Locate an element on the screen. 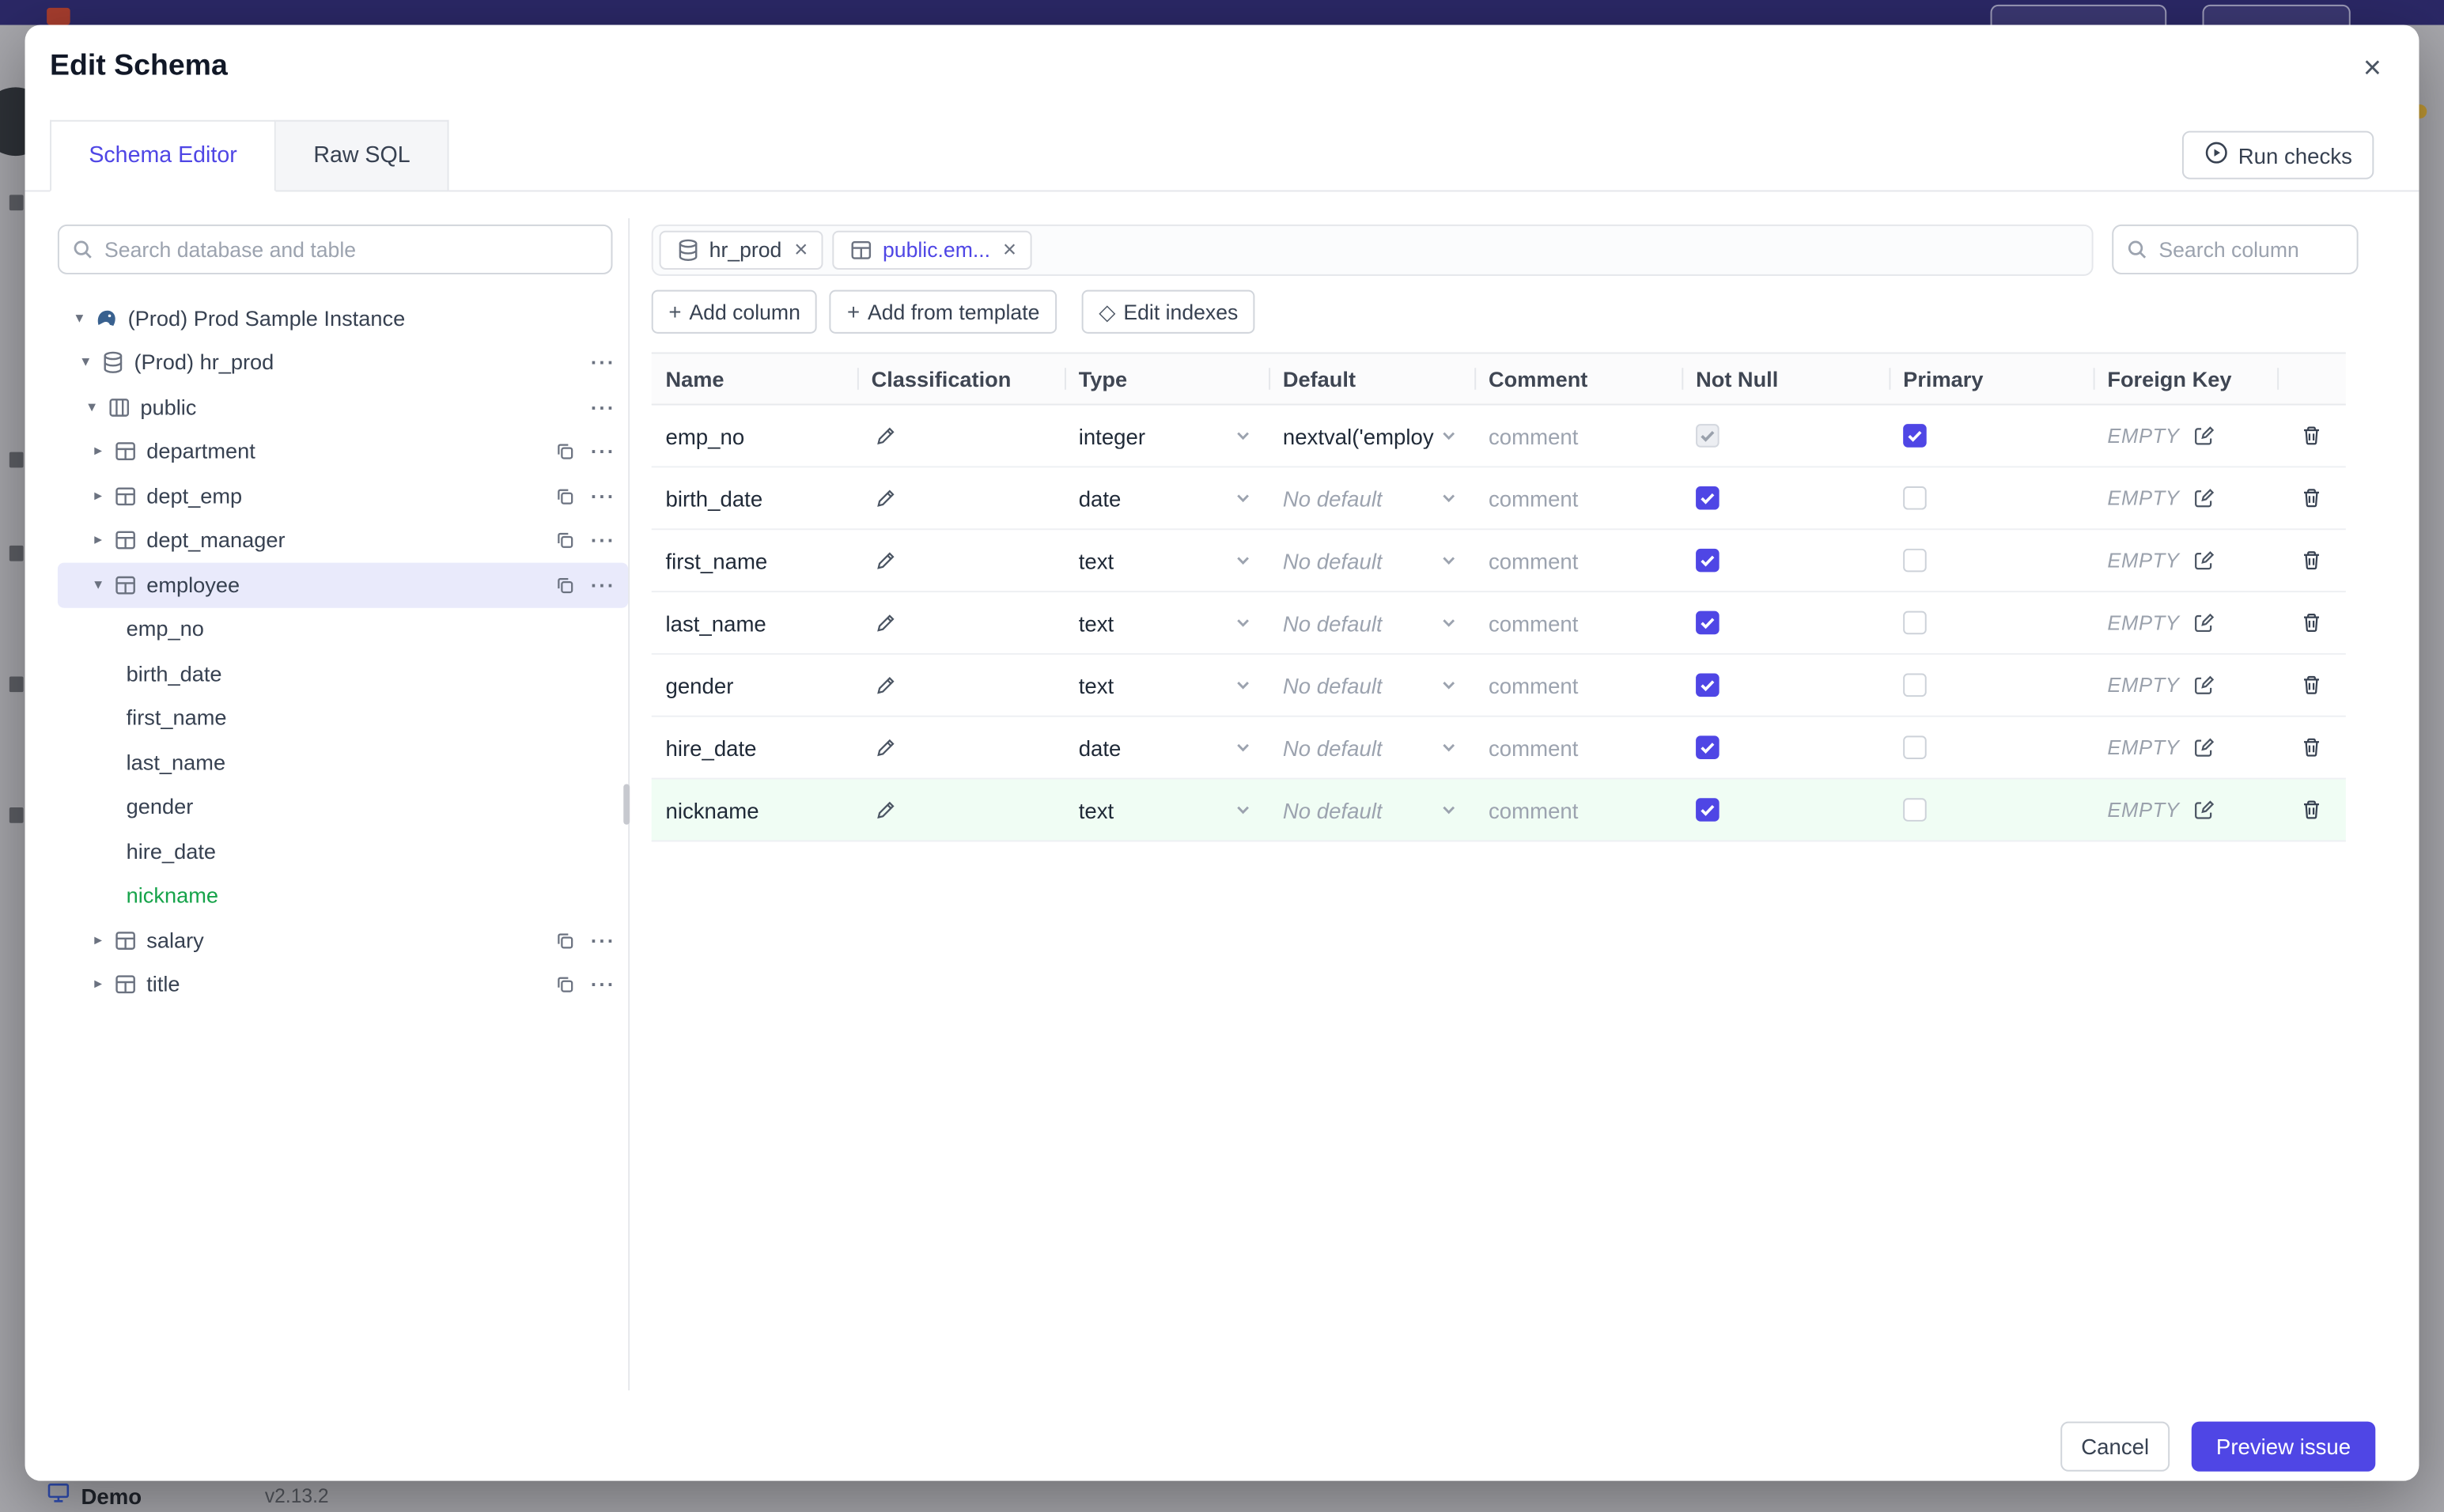  table-tab-hr-prod: hr_prod × is located at coordinates (741, 250).